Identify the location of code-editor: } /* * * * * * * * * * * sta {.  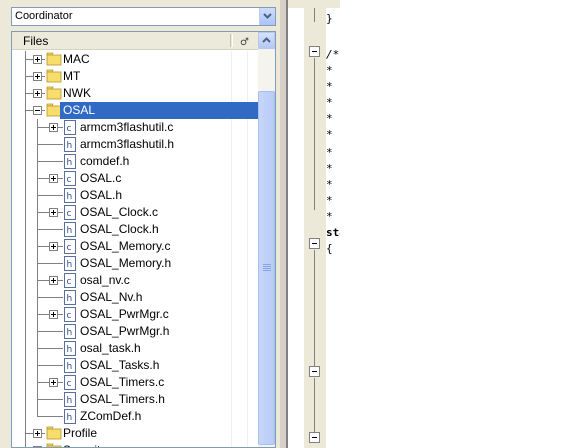
(314, 228).